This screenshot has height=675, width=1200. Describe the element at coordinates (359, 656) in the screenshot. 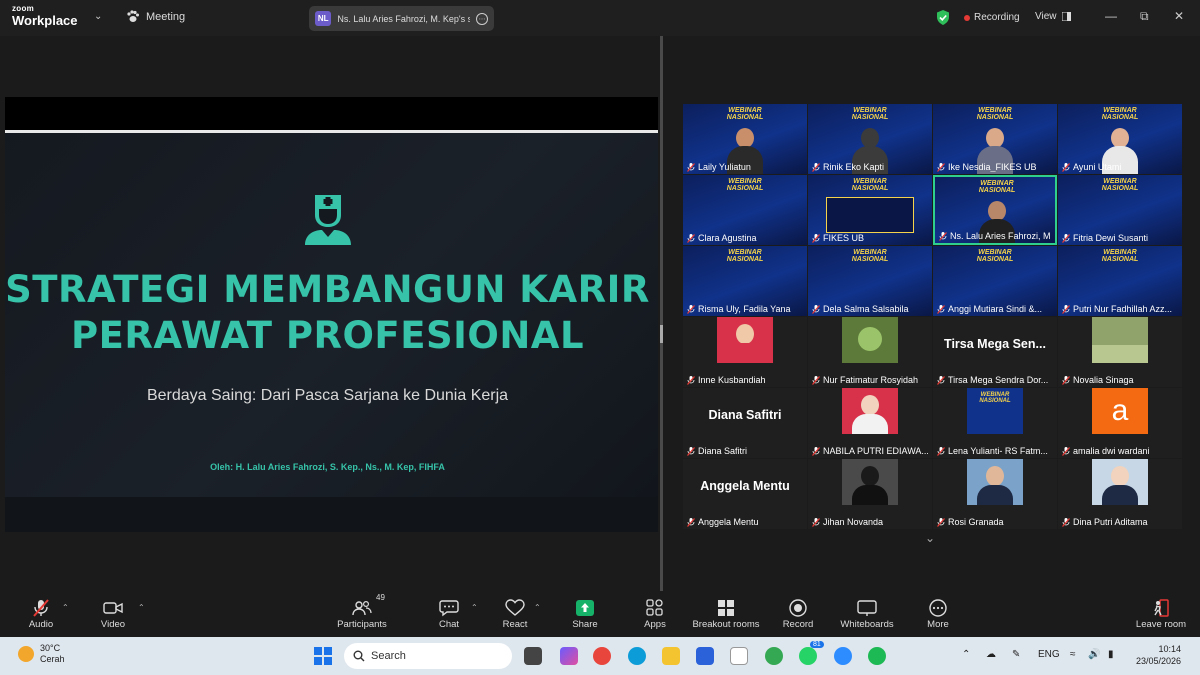

I see `search-icon` at that location.